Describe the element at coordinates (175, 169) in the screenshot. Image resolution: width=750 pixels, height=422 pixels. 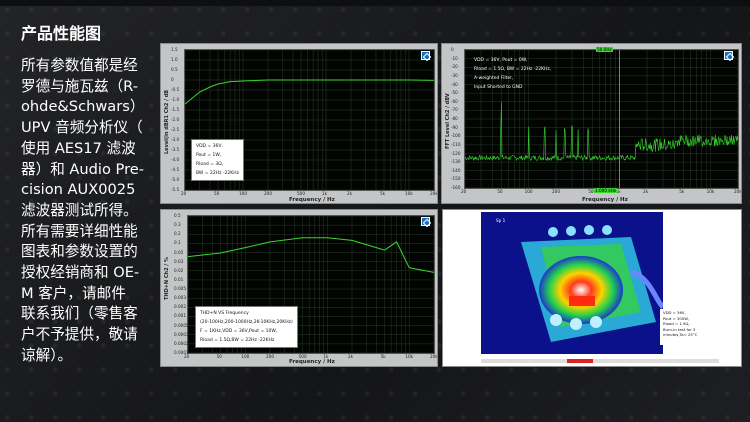
I see `y-tick-label: -4.5` at that location.